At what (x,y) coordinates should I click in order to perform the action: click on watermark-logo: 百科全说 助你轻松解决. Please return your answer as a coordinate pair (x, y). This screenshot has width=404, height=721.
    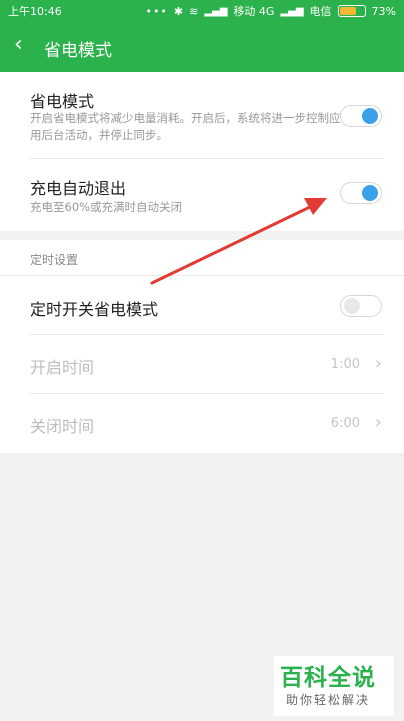
    Looking at the image, I should click on (334, 686).